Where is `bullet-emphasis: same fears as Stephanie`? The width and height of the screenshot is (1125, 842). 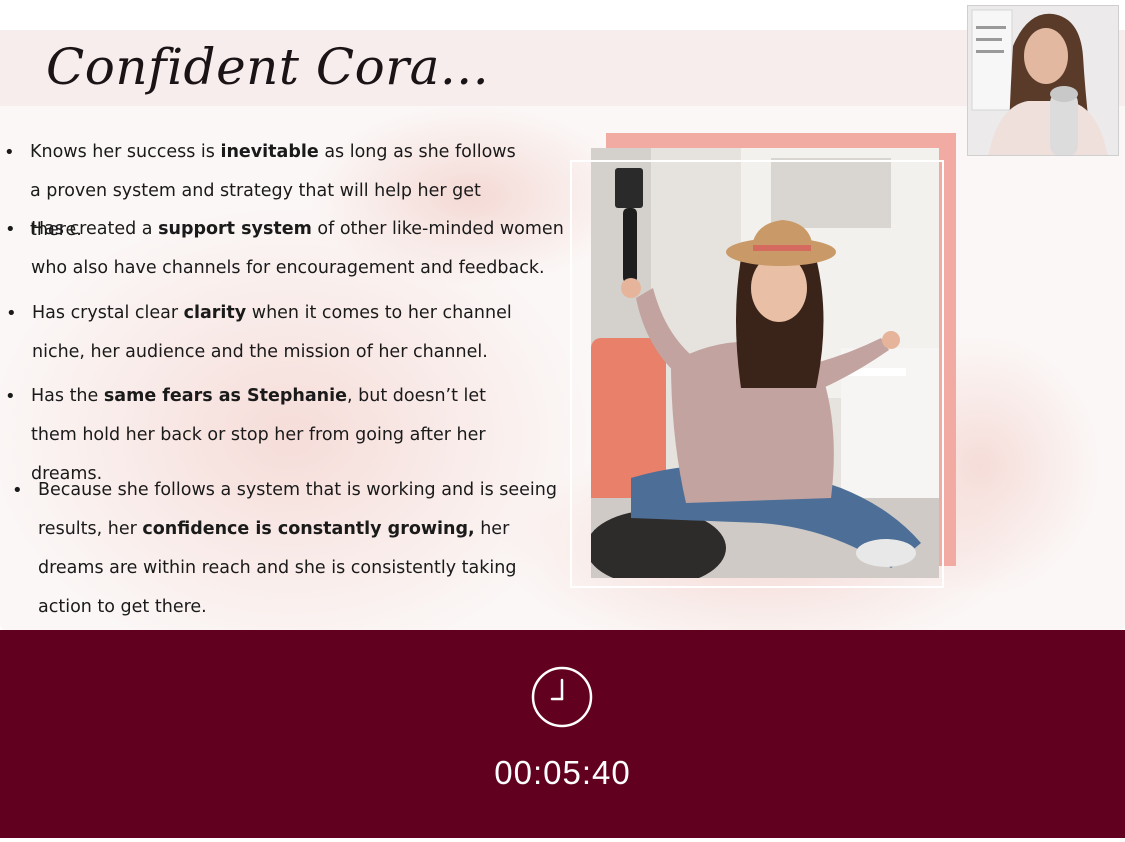 bullet-emphasis: same fears as Stephanie is located at coordinates (225, 396).